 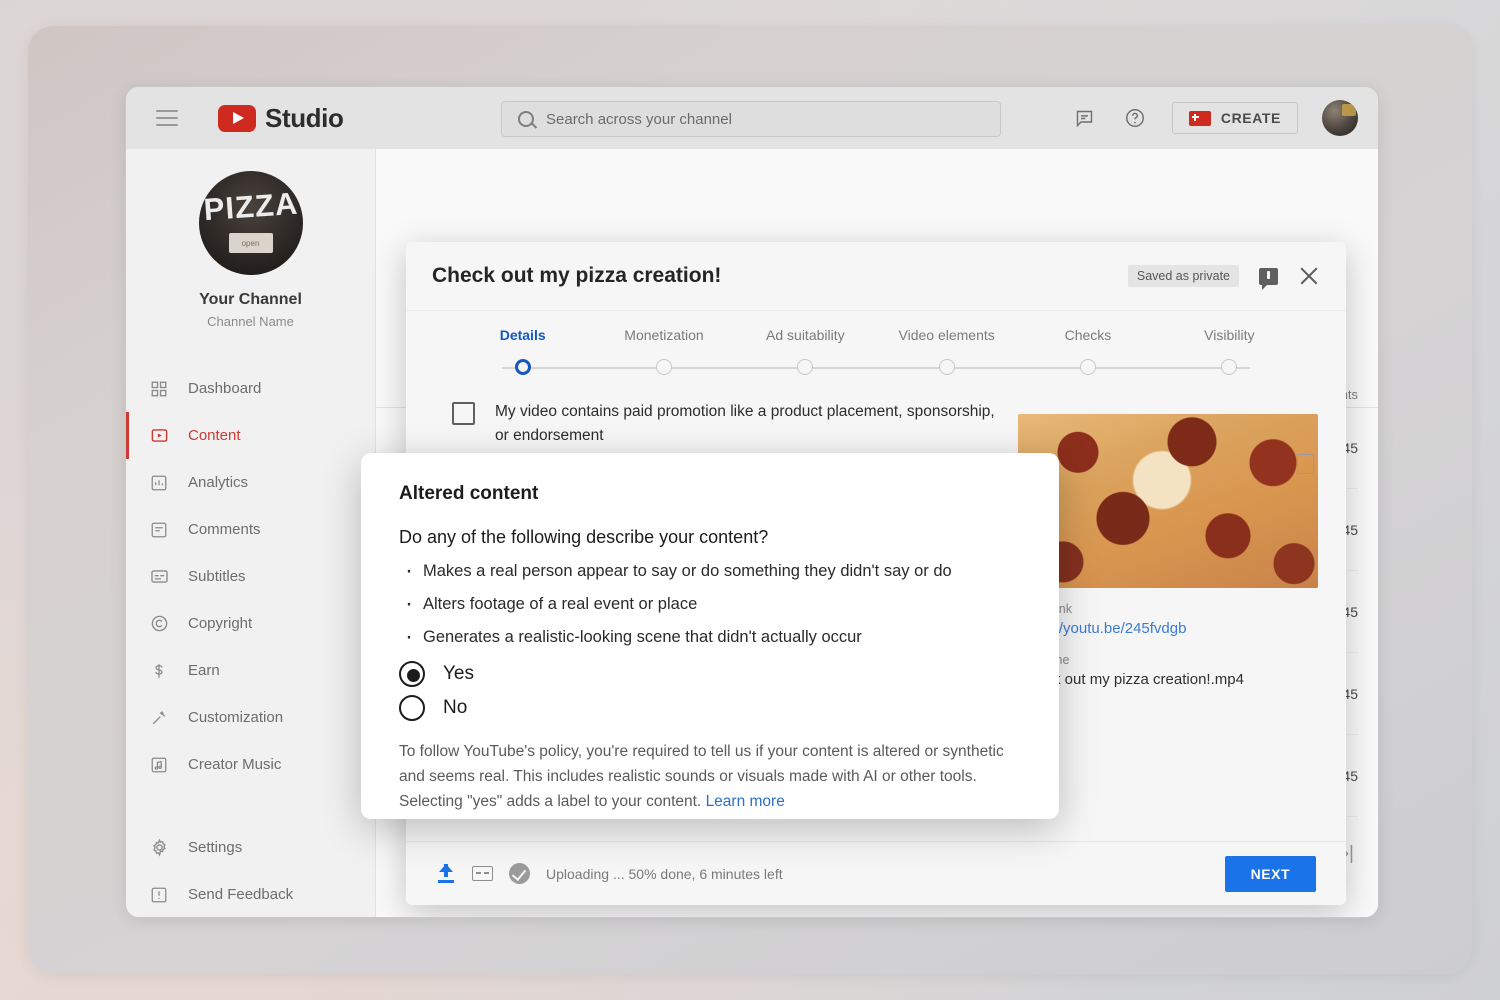 I want to click on sidebar-item-label: Dashboard, so click(x=225, y=388).